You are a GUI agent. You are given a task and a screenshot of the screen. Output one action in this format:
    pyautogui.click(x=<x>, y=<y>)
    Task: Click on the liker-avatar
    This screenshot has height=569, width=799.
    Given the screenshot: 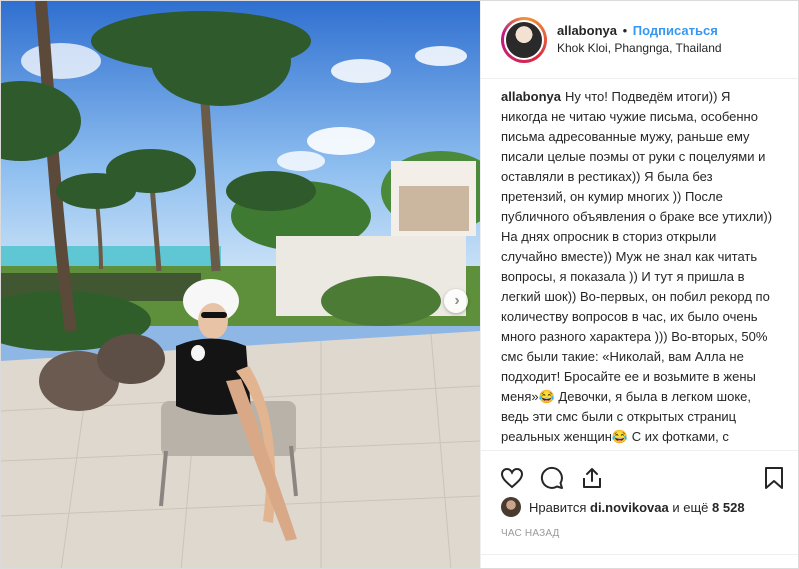 What is the action you would take?
    pyautogui.click(x=511, y=507)
    